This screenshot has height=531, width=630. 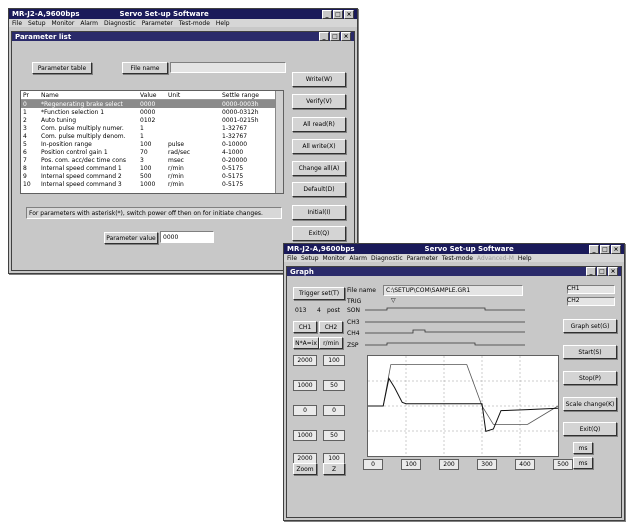 What do you see at coordinates (25, 120) in the screenshot?
I see `table-cell: 2` at bounding box center [25, 120].